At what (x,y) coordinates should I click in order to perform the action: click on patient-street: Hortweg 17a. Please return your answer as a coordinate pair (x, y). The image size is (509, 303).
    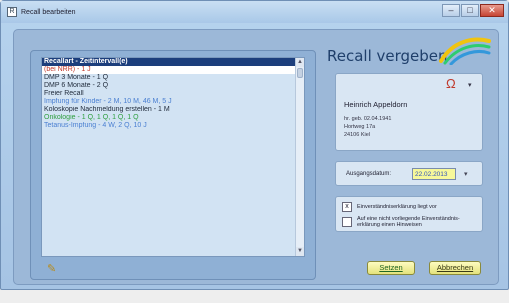
    Looking at the image, I should click on (360, 127).